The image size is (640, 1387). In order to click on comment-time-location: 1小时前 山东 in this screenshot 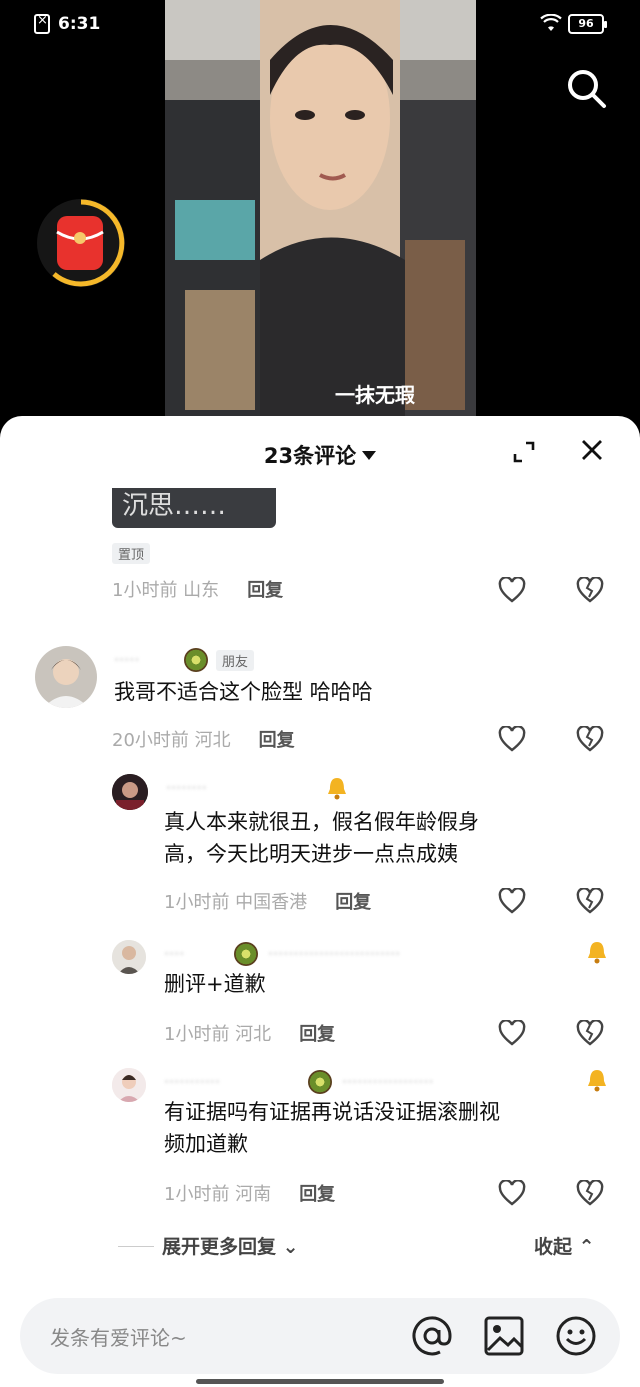, I will do `click(166, 590)`.